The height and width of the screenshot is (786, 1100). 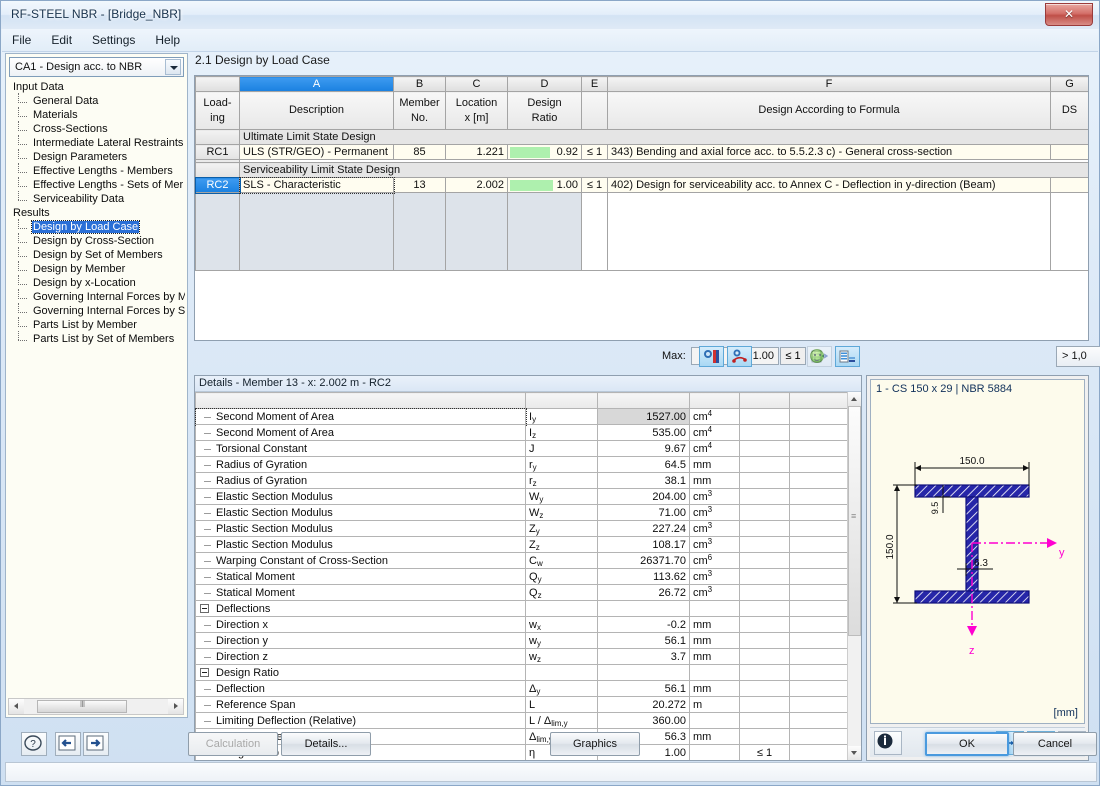 I want to click on sidebar-item-design-by-load-case: Design by Load Case, so click(x=96, y=226).